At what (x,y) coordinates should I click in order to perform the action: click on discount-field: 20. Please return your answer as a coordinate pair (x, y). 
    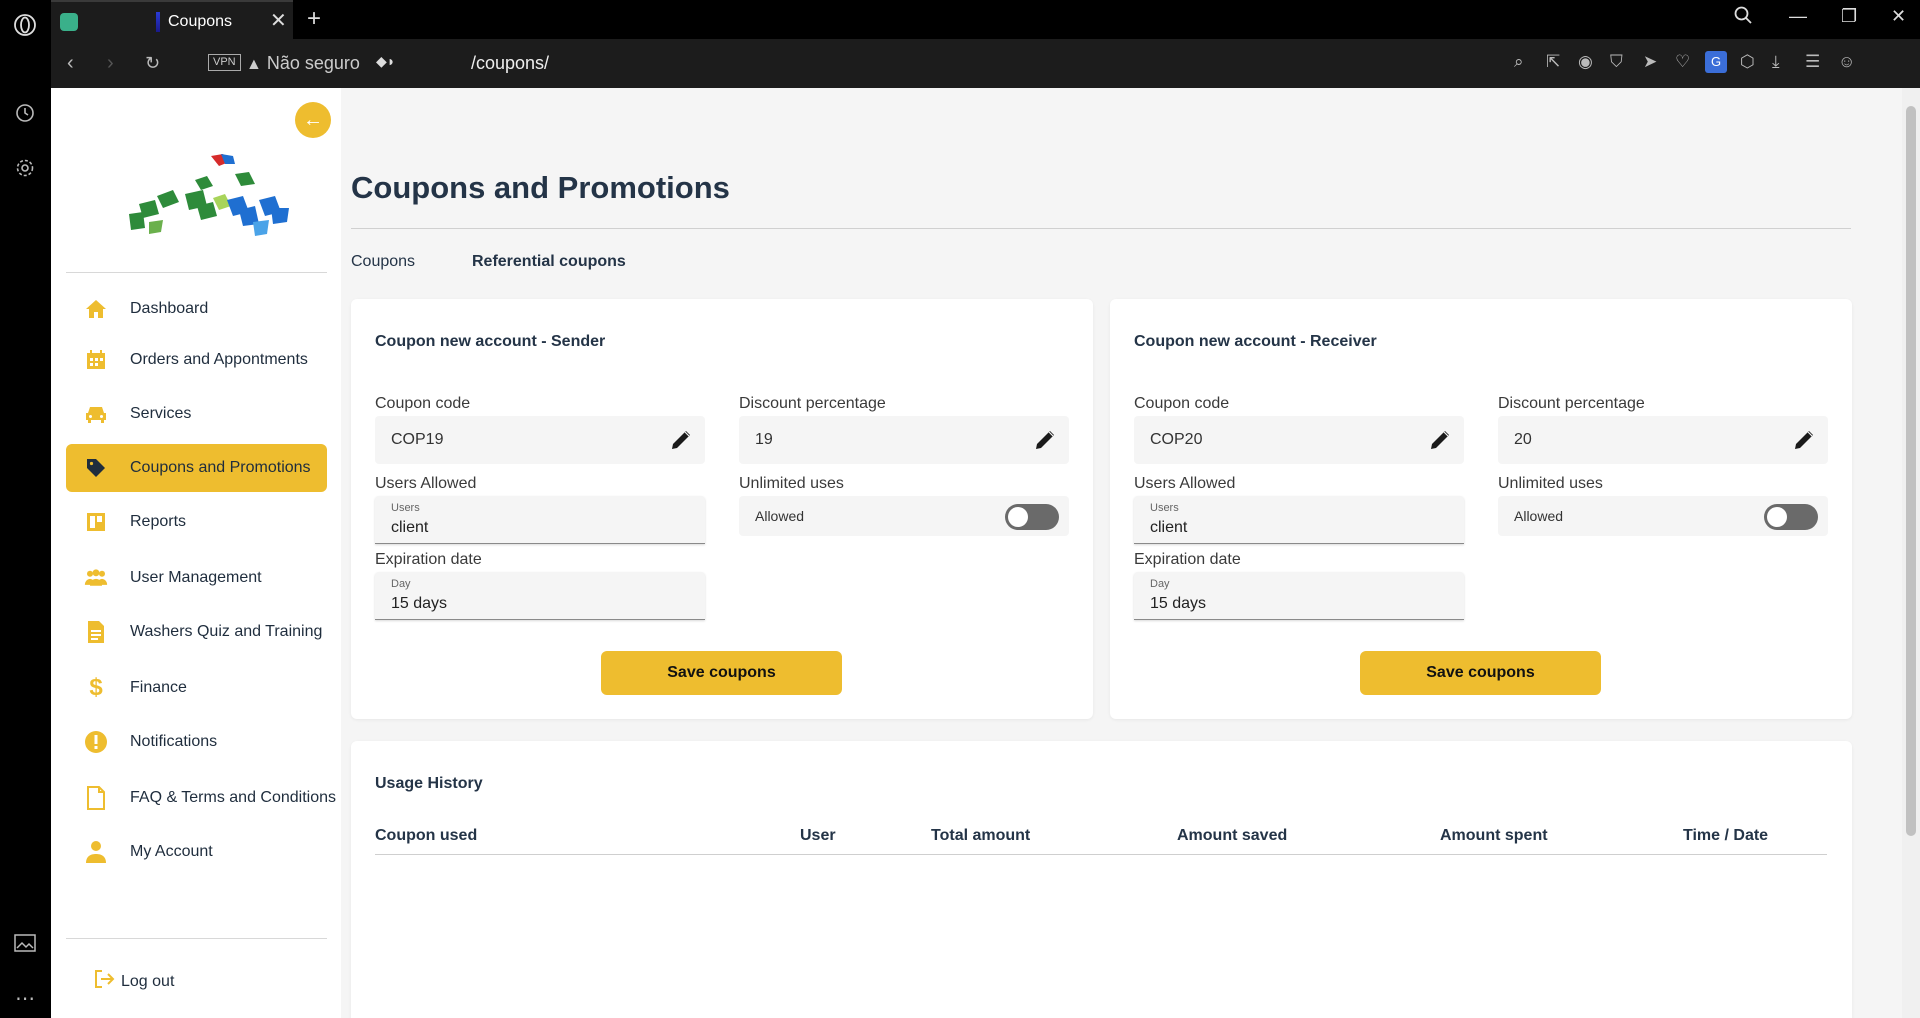
    Looking at the image, I should click on (1663, 440).